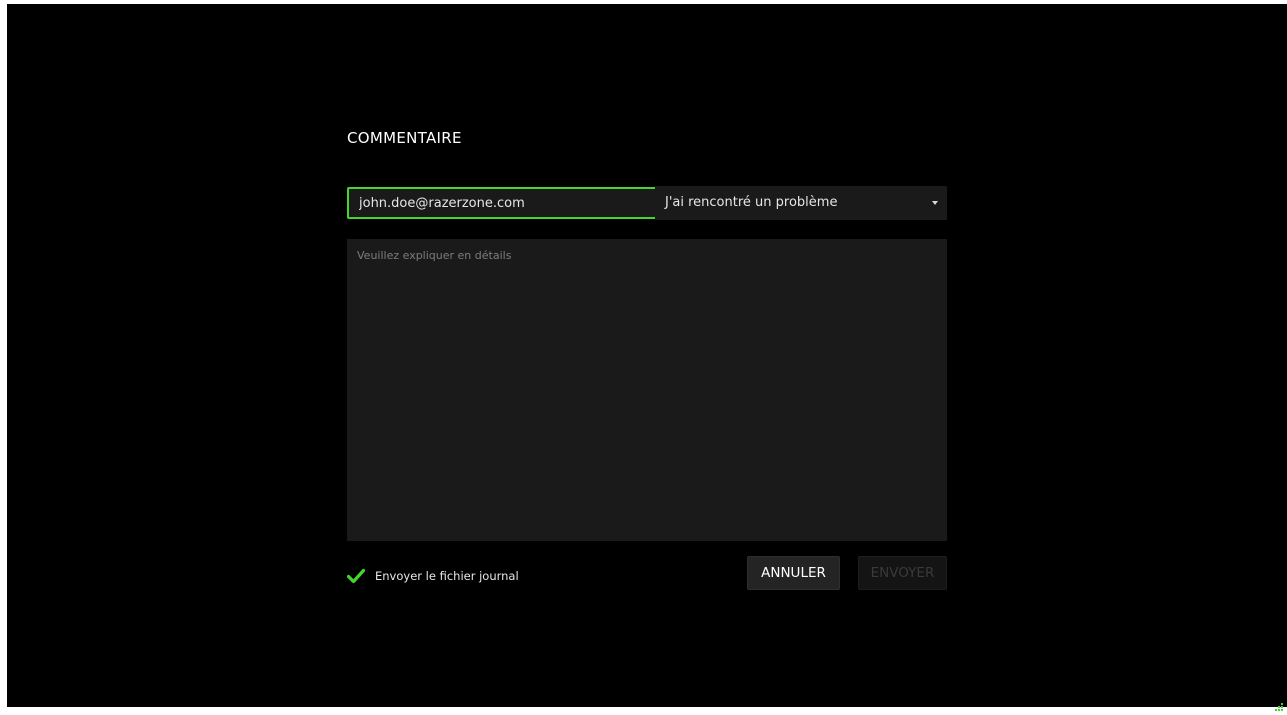  I want to click on email-field, so click(502, 203).